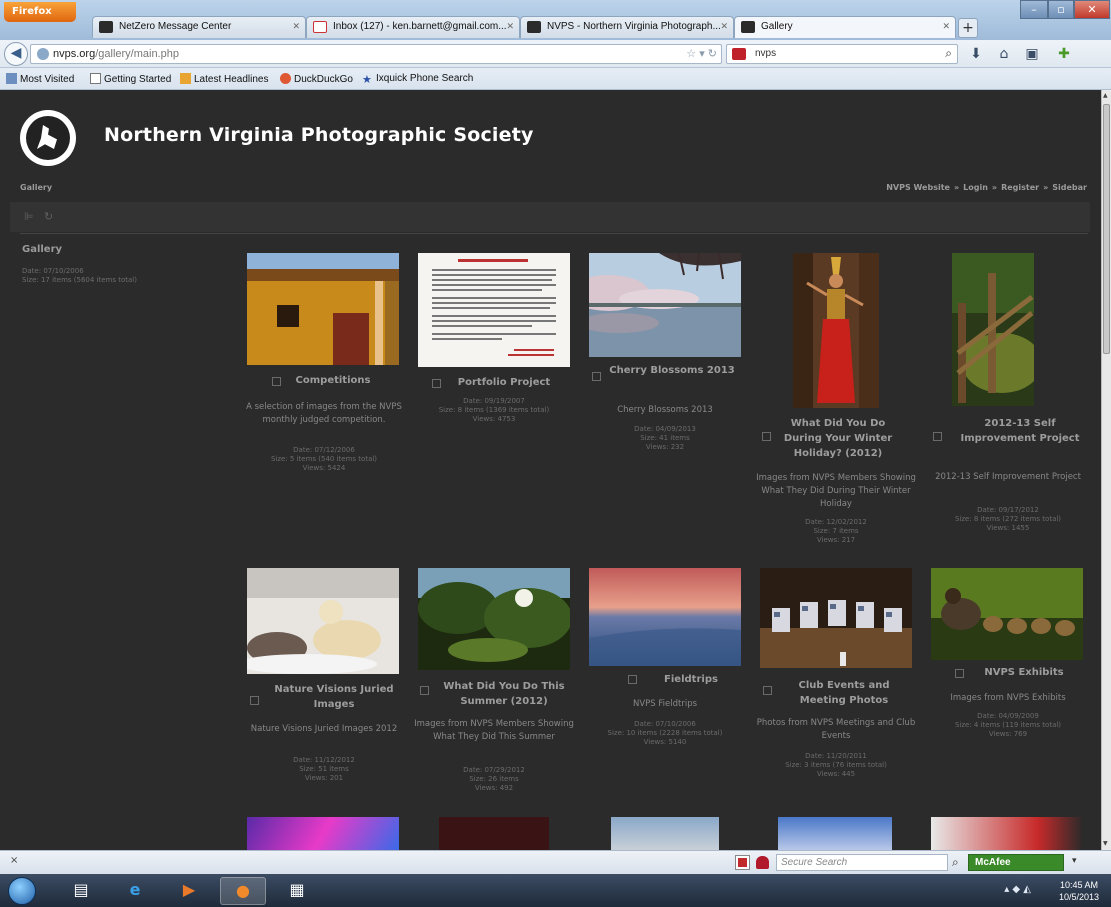 The width and height of the screenshot is (1111, 907). I want to click on dancer-photo, so click(836, 330).